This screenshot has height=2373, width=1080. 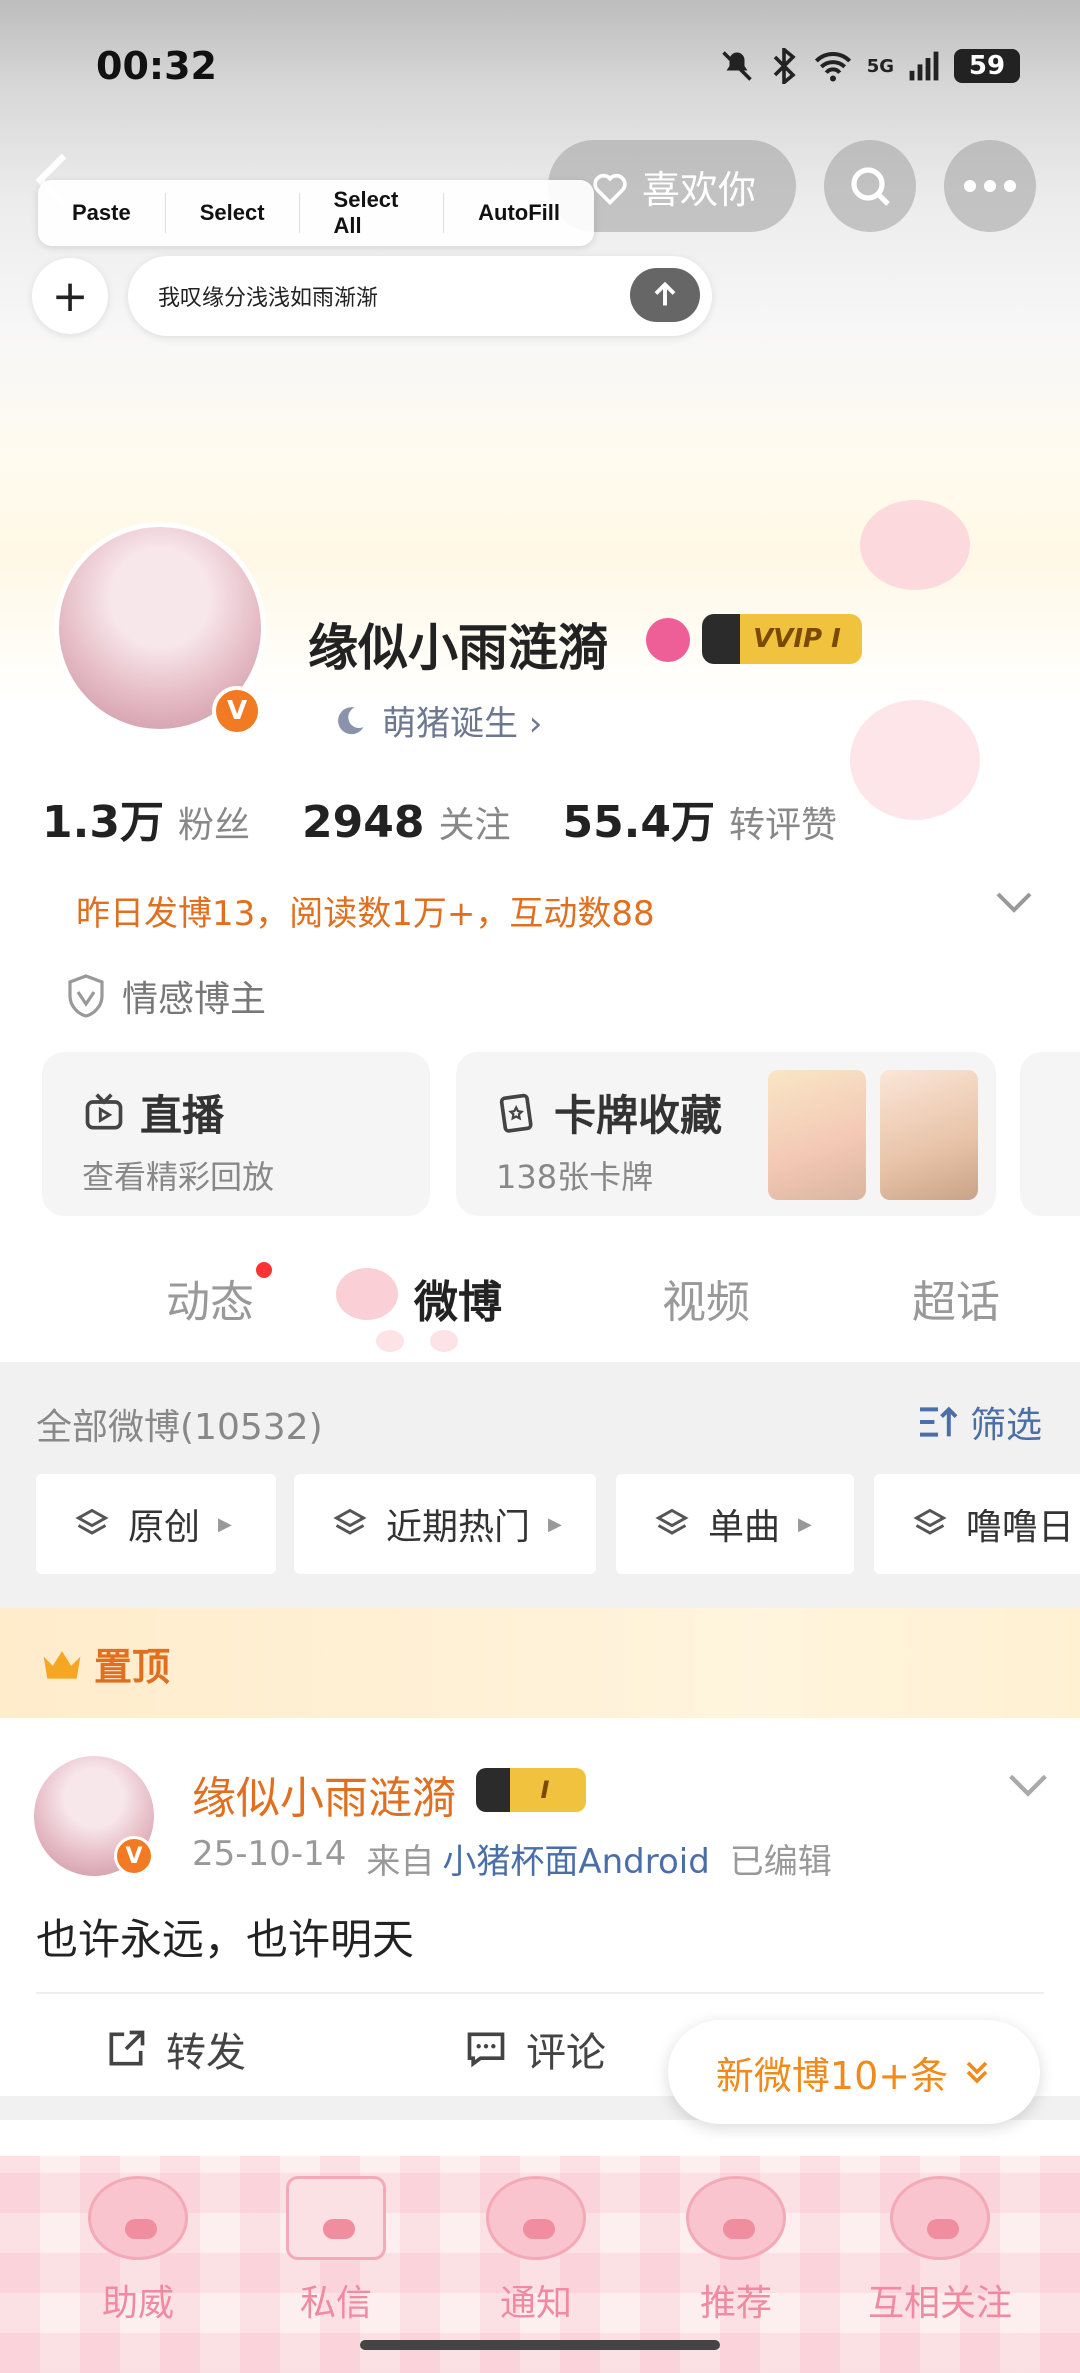 What do you see at coordinates (324, 1794) in the screenshot?
I see `post-author-name: 缘似小雨涟漪` at bounding box center [324, 1794].